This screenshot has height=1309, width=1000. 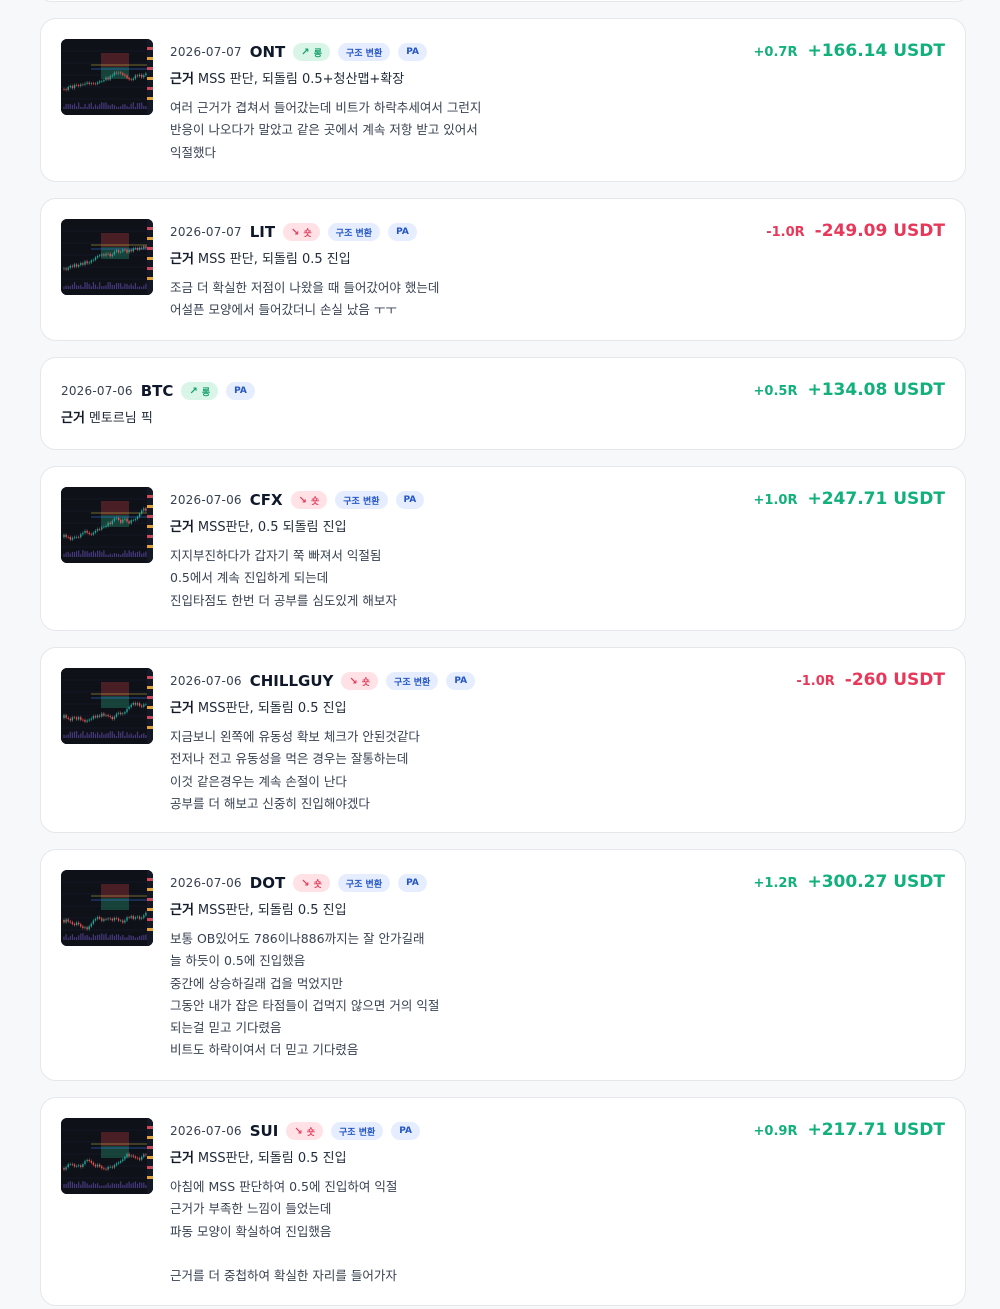 I want to click on note-line: 중간에 상승하길래 겁을 먹었지만, so click(x=256, y=983).